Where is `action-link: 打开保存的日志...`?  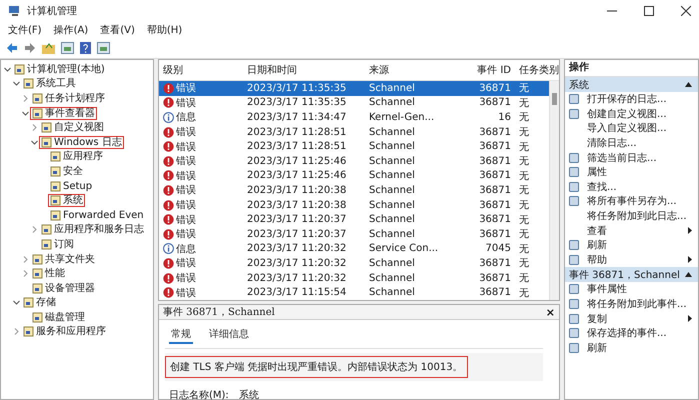 action-link: 打开保存的日志... is located at coordinates (639, 99).